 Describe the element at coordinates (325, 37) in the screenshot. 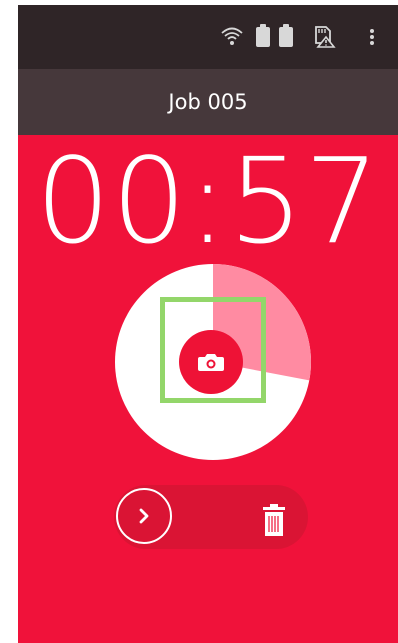

I see `sd-card-warning-icon` at that location.